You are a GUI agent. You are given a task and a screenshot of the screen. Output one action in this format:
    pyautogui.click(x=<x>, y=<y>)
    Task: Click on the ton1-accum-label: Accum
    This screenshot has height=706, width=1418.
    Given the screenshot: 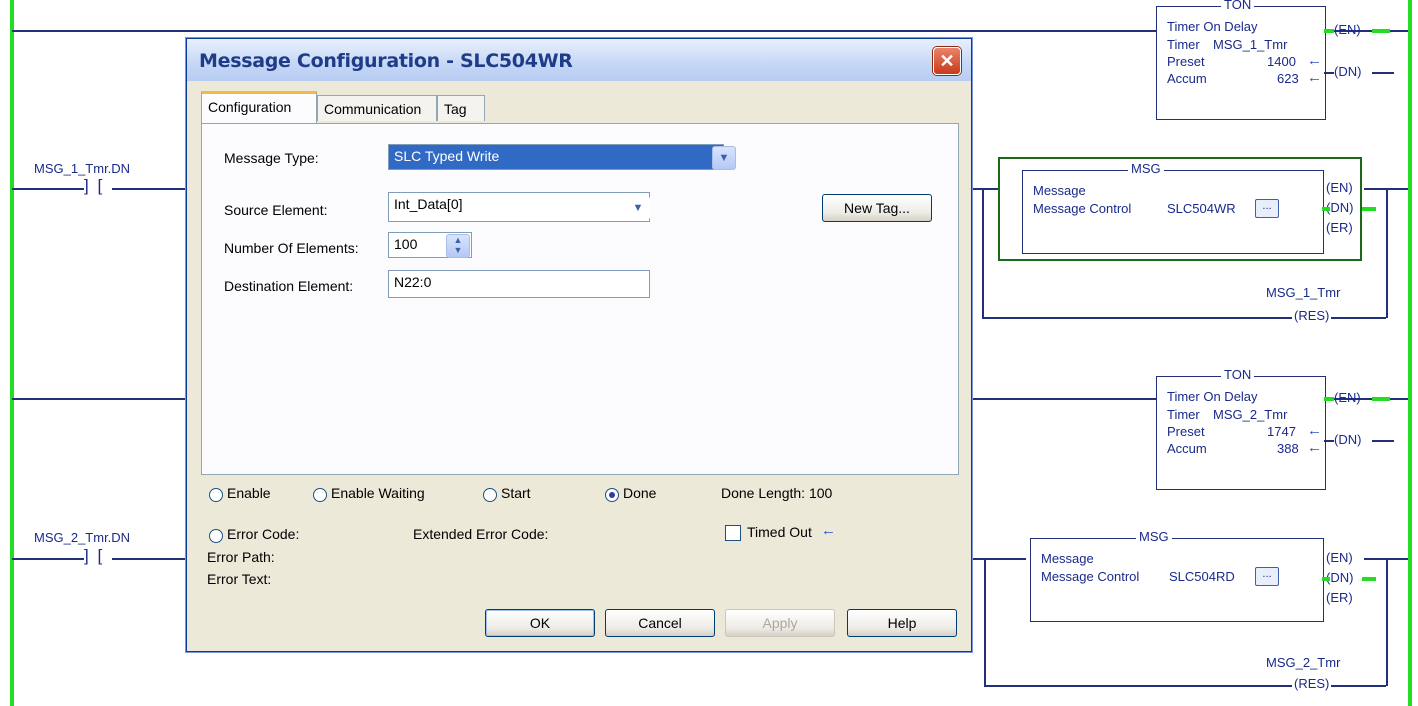 What is the action you would take?
    pyautogui.click(x=1187, y=78)
    